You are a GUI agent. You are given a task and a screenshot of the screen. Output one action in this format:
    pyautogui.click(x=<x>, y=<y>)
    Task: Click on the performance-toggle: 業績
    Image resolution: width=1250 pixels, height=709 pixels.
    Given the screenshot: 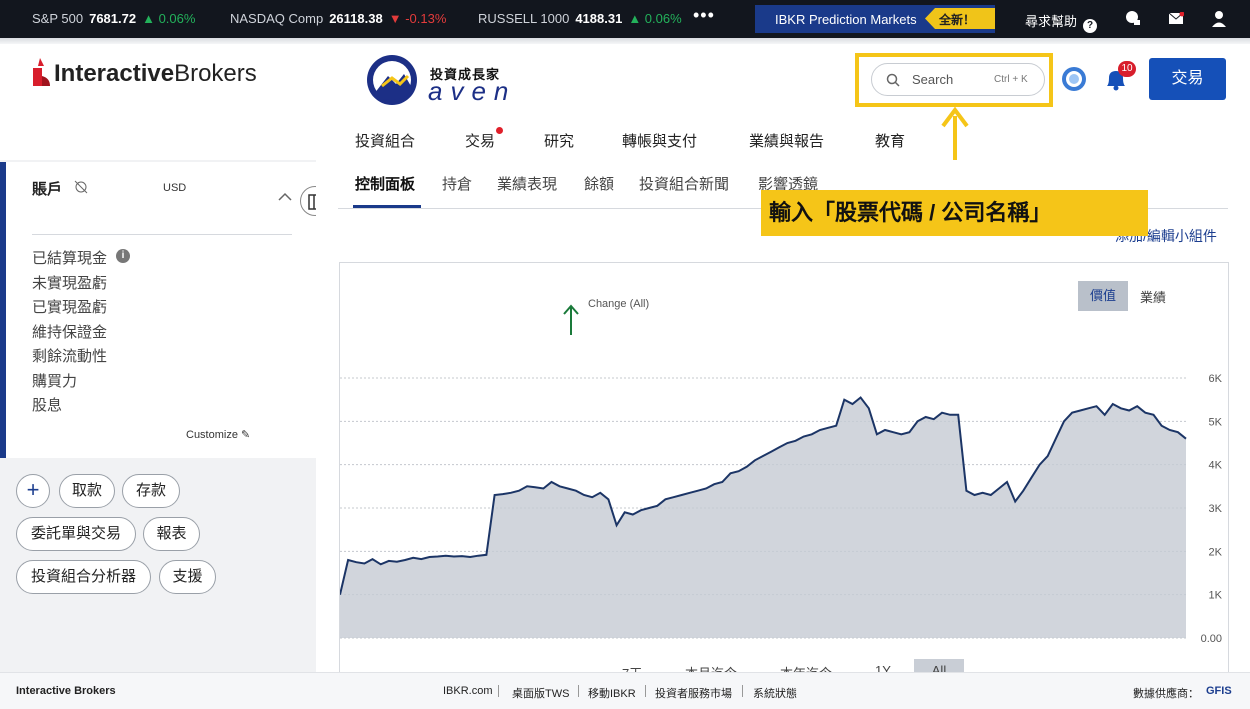 What is the action you would take?
    pyautogui.click(x=1153, y=296)
    